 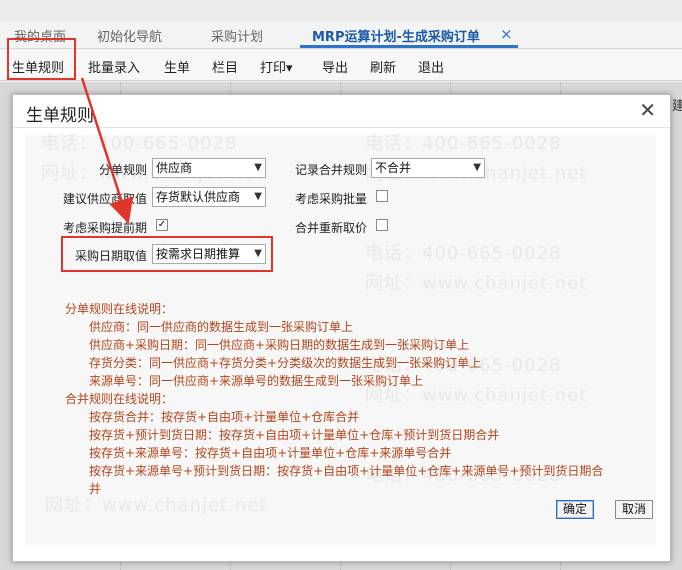 I want to click on merge-reprice-label: 合并重新取价, so click(x=330, y=228).